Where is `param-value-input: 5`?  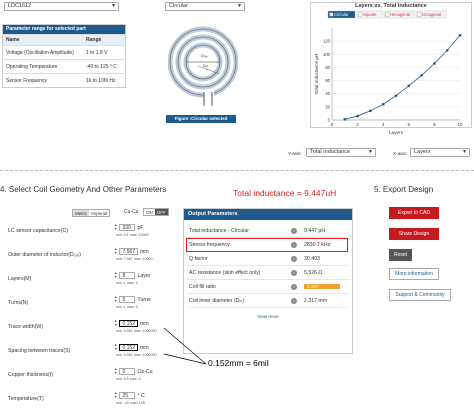 param-value-input: 5 is located at coordinates (127, 299).